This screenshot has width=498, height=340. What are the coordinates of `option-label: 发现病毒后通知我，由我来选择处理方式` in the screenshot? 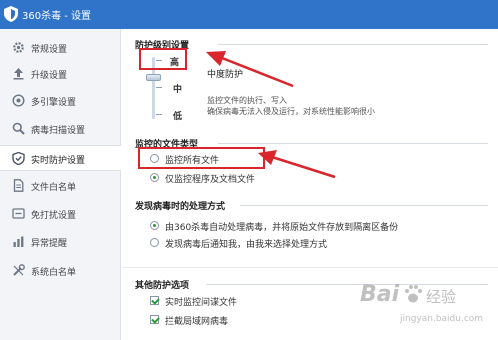 It's located at (246, 245).